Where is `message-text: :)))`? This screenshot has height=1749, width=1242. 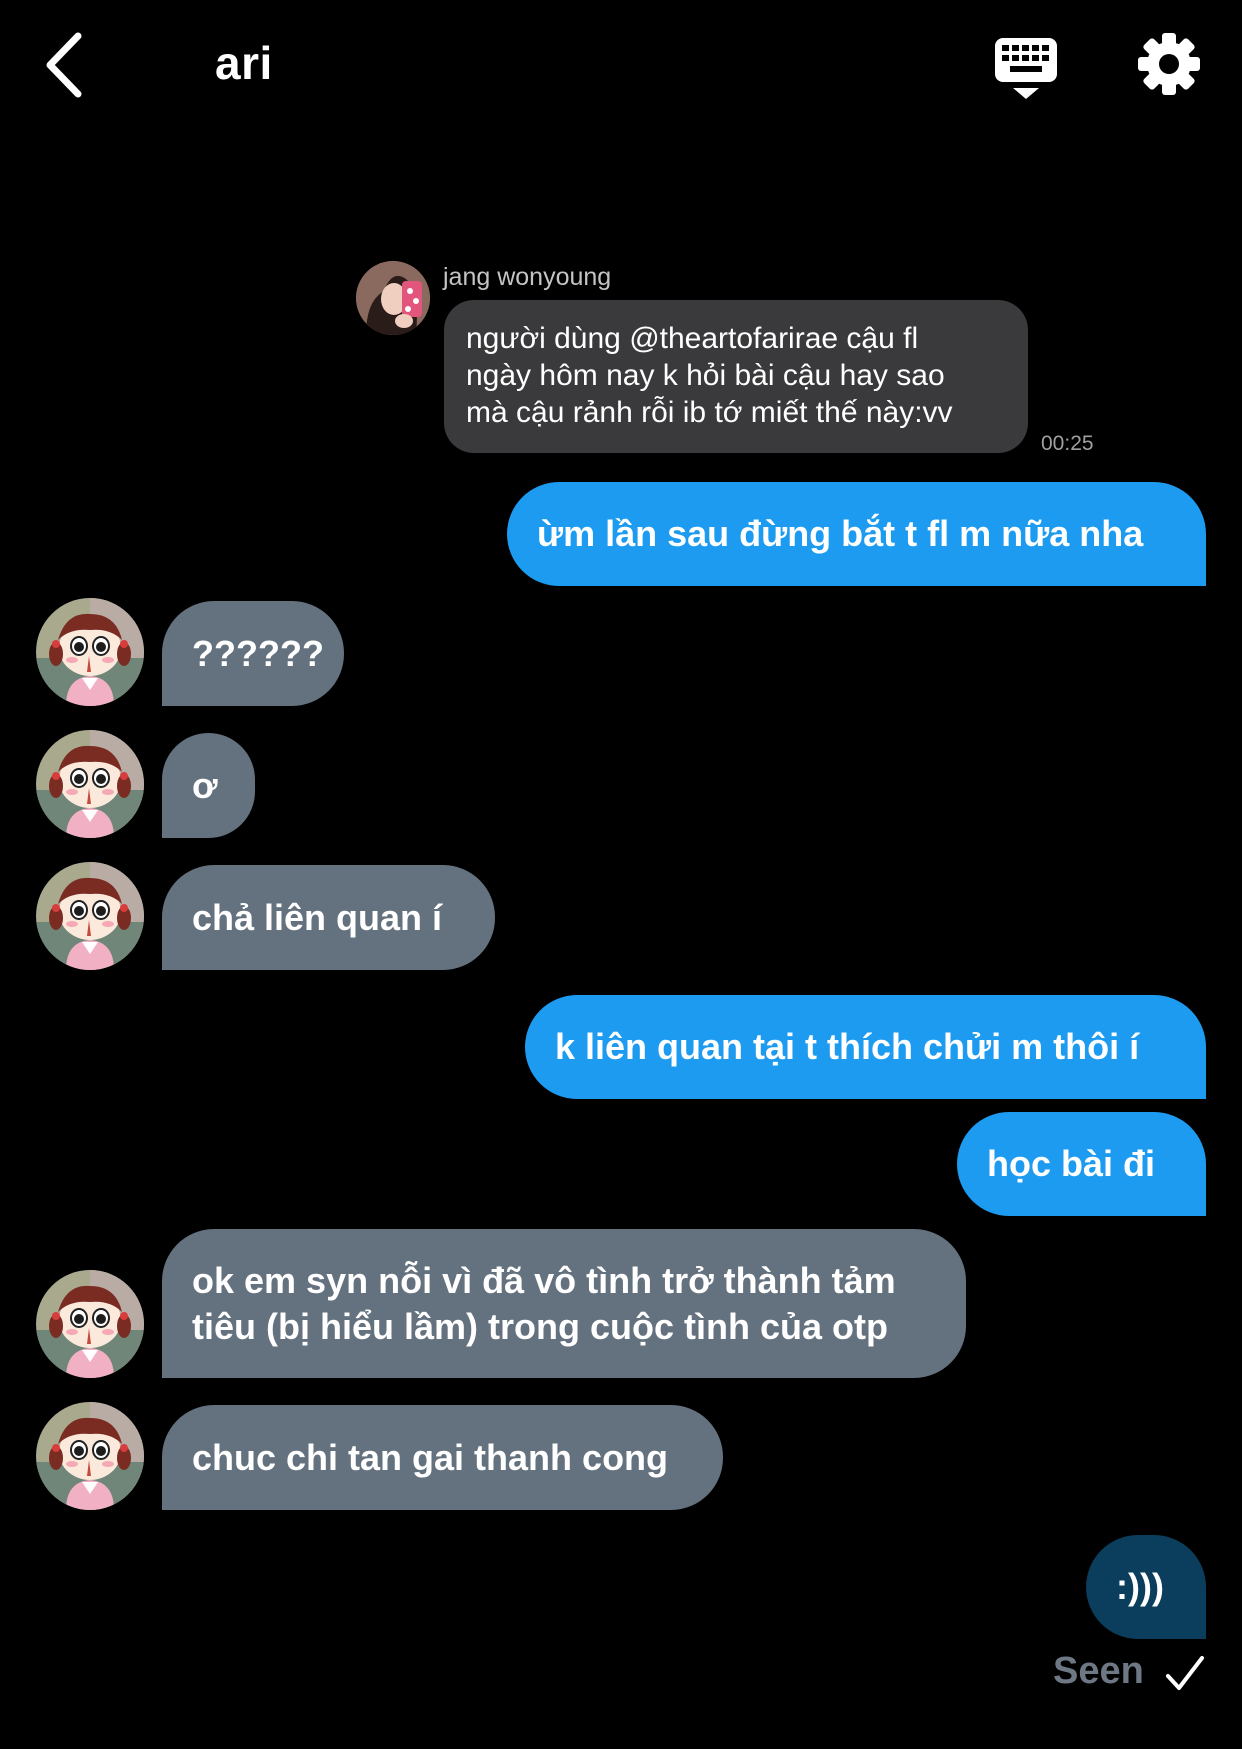 message-text: :))) is located at coordinates (1140, 1586).